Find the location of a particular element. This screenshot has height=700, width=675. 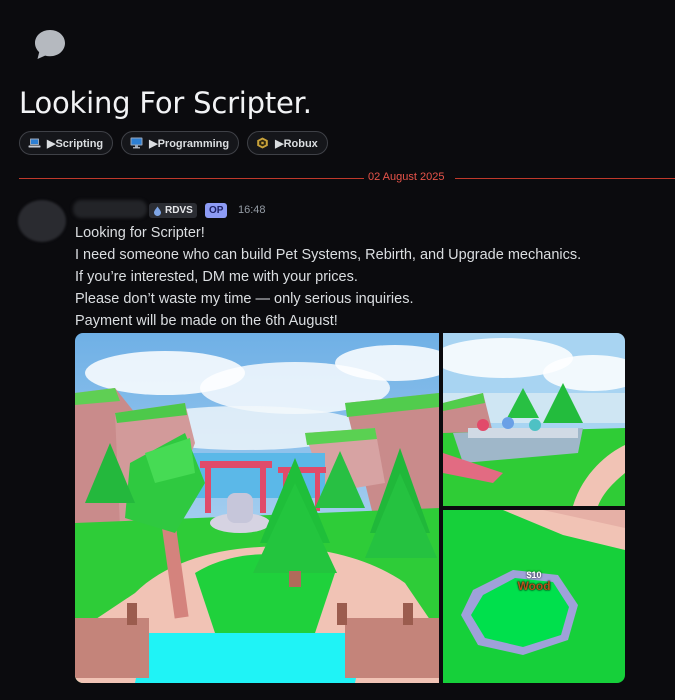

divider-line-right is located at coordinates (565, 178).